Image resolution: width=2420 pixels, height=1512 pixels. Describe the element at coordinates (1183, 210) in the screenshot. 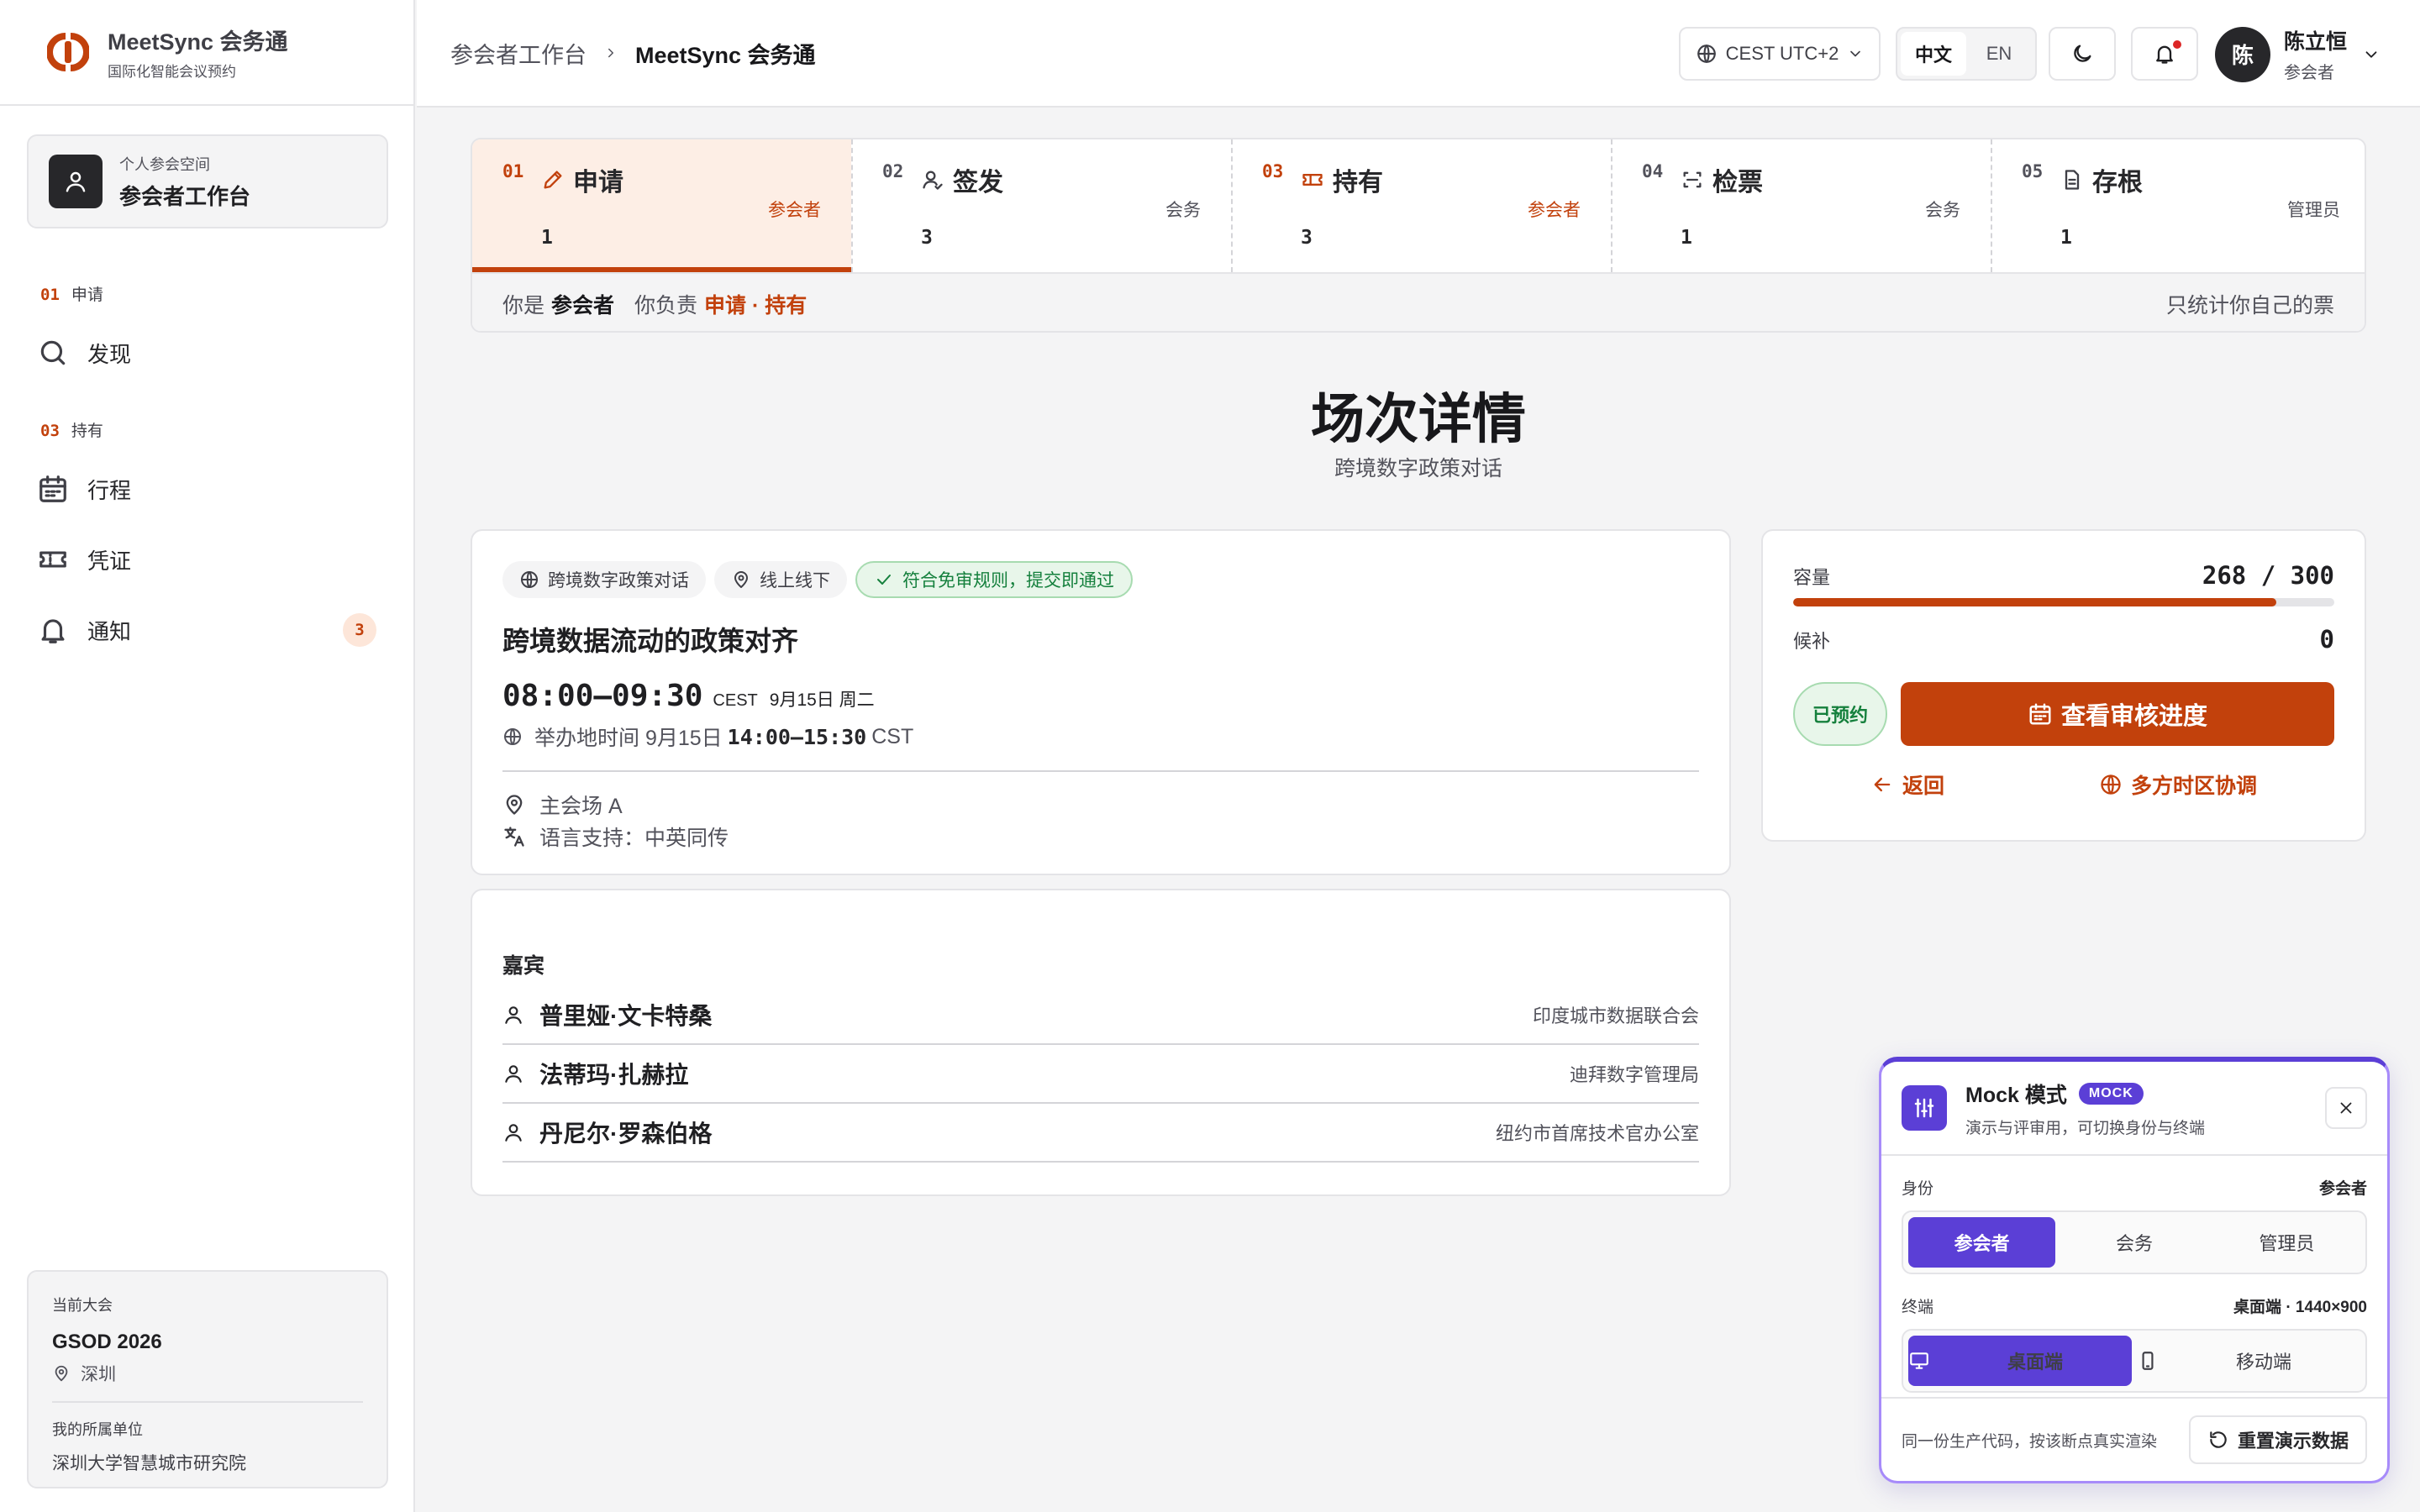

I see `step-role: 会务` at that location.